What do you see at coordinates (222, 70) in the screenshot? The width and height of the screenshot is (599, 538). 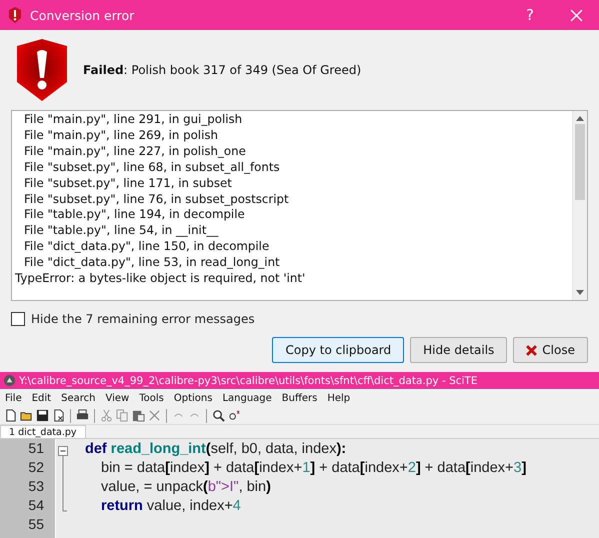 I see `error-message: Failed: Polish book 317 of 349 (Sea Of Greed)` at bounding box center [222, 70].